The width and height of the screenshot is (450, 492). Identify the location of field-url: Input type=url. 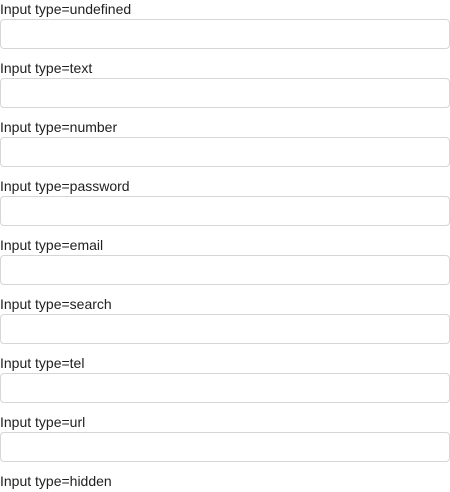
(225, 442).